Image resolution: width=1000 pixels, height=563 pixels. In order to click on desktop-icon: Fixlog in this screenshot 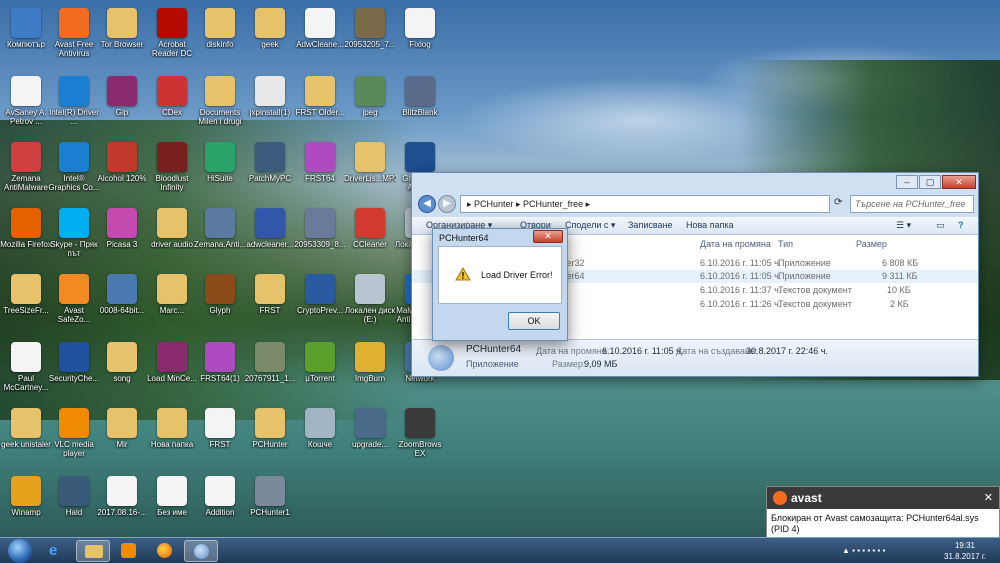, I will do `click(420, 35)`.